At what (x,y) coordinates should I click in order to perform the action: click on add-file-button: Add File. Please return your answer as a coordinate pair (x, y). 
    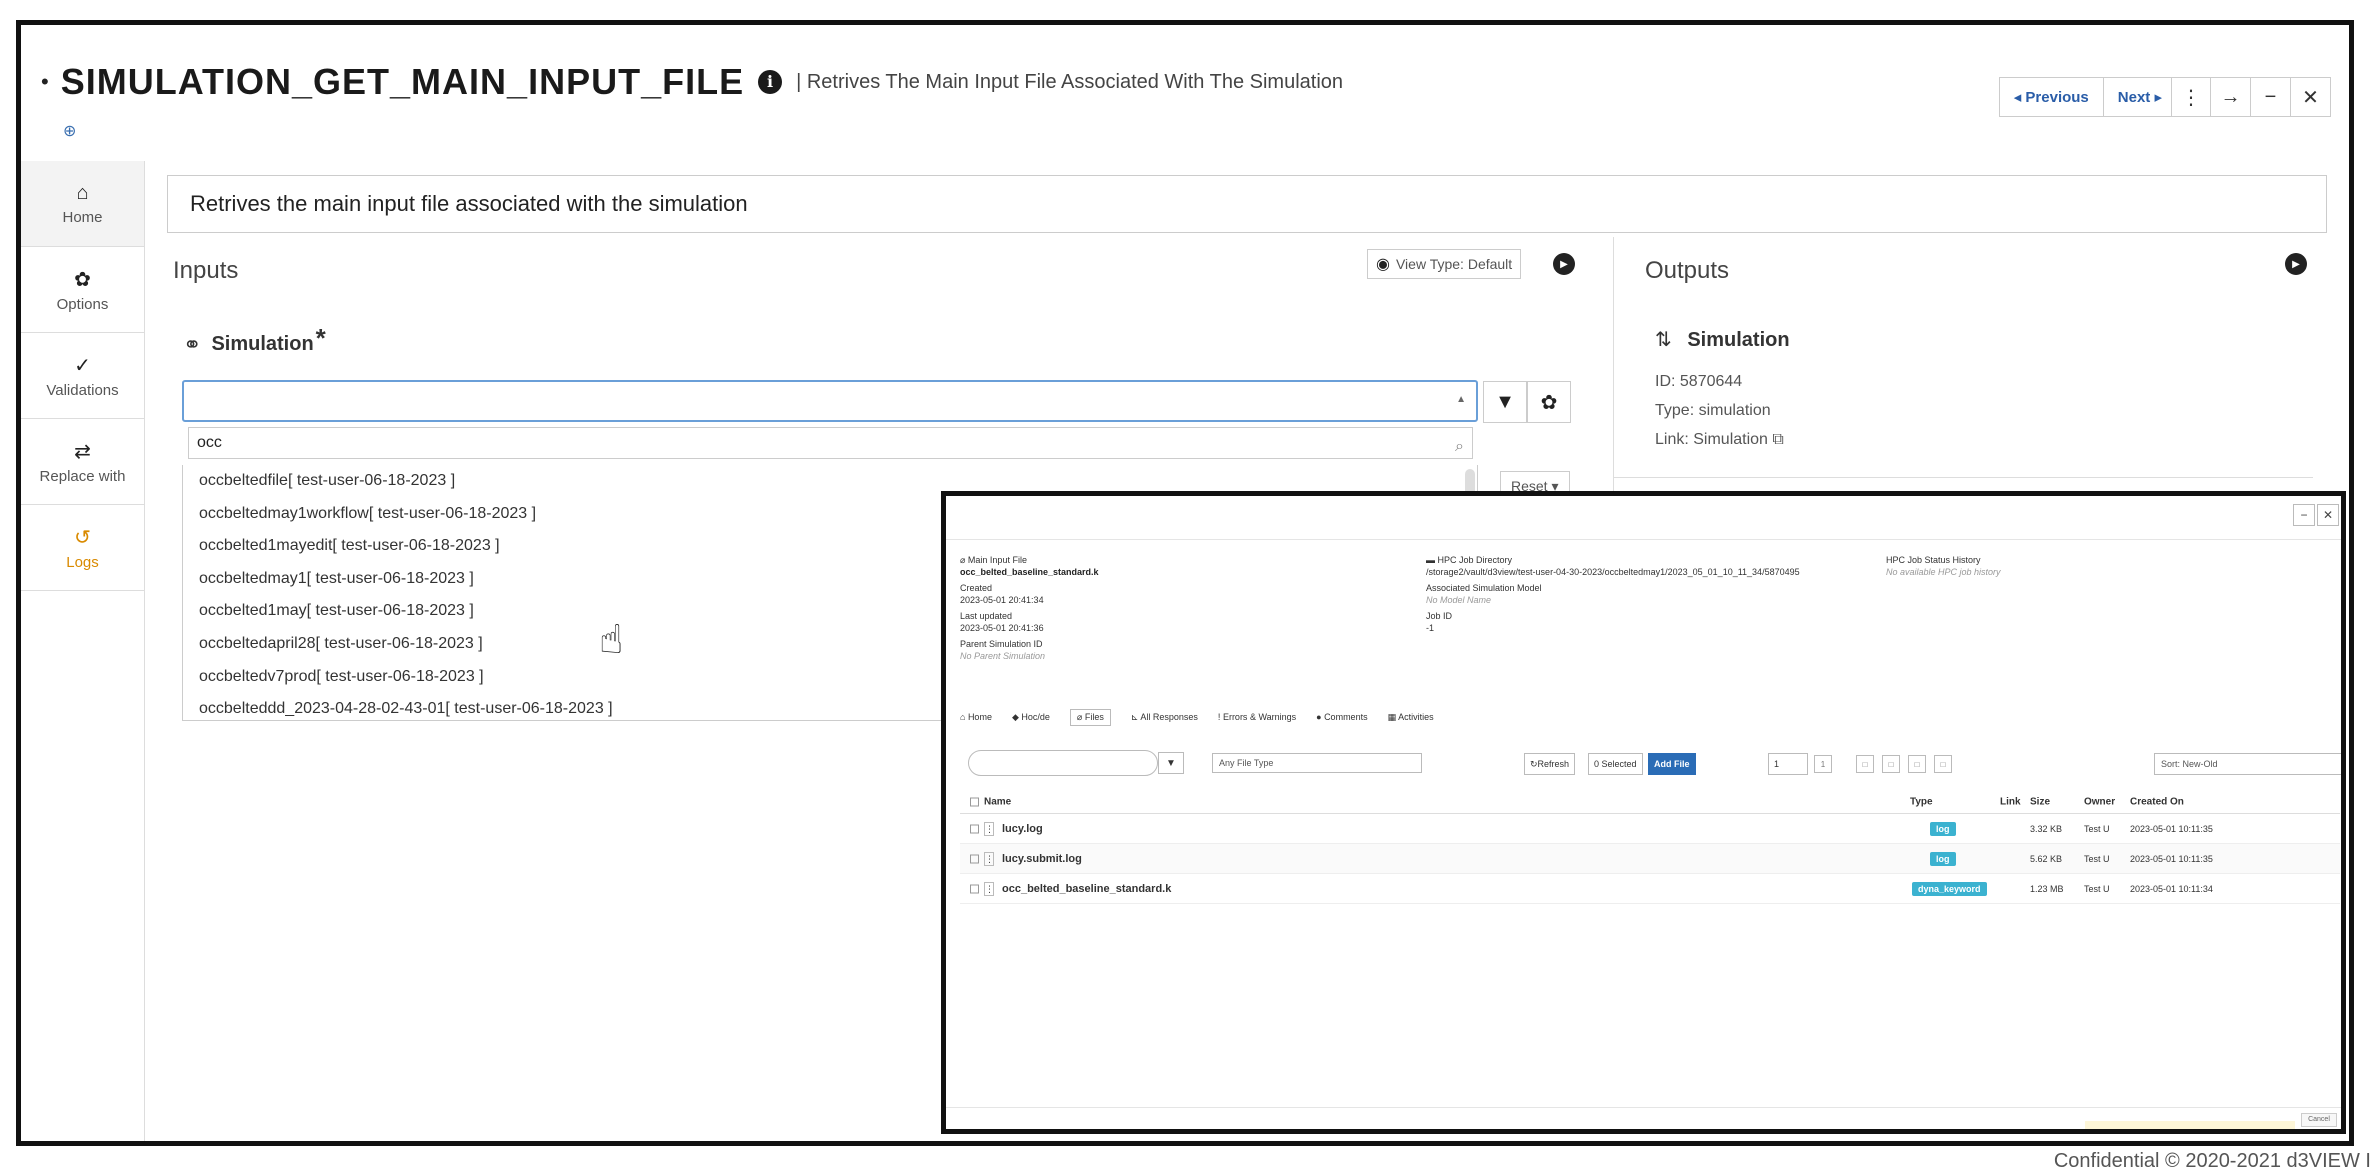
    Looking at the image, I should click on (1672, 764).